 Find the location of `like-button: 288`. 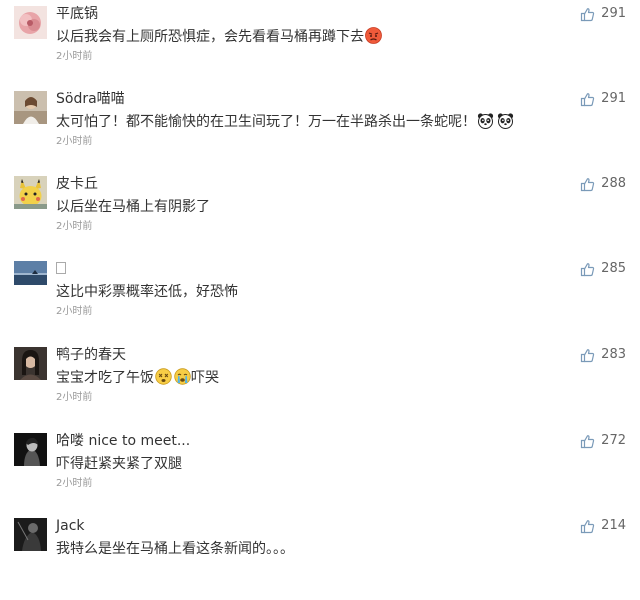

like-button: 288 is located at coordinates (603, 184).